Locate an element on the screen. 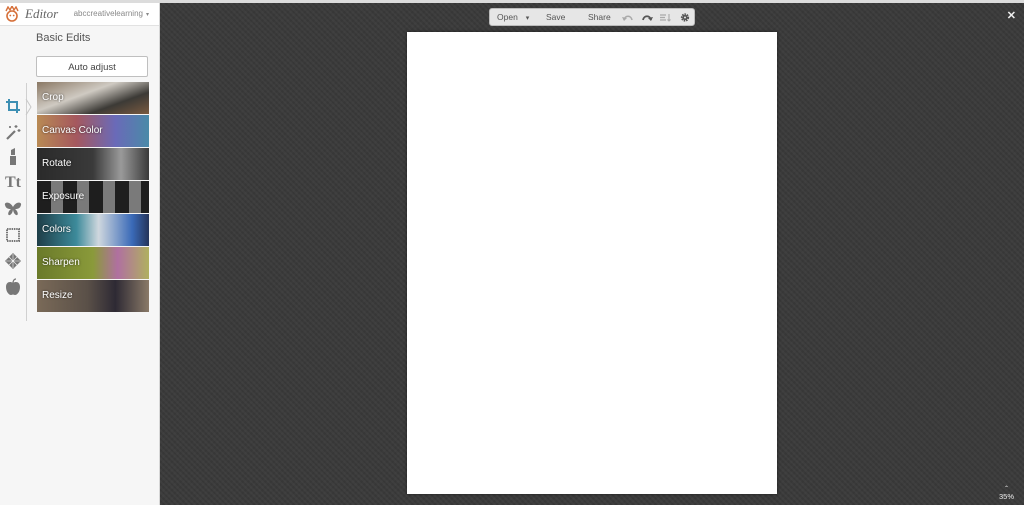 Image resolution: width=1024 pixels, height=505 pixels. tool-canvas-color: Canvas Color is located at coordinates (93, 131).